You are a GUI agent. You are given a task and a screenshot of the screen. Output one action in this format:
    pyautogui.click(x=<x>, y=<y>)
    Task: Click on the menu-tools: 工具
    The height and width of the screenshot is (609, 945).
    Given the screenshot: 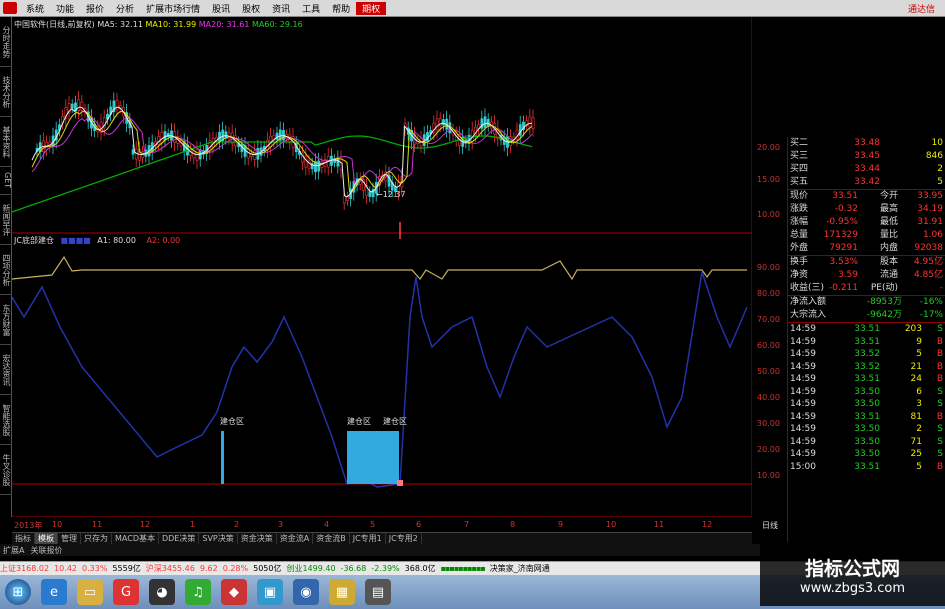 What is the action you would take?
    pyautogui.click(x=311, y=8)
    